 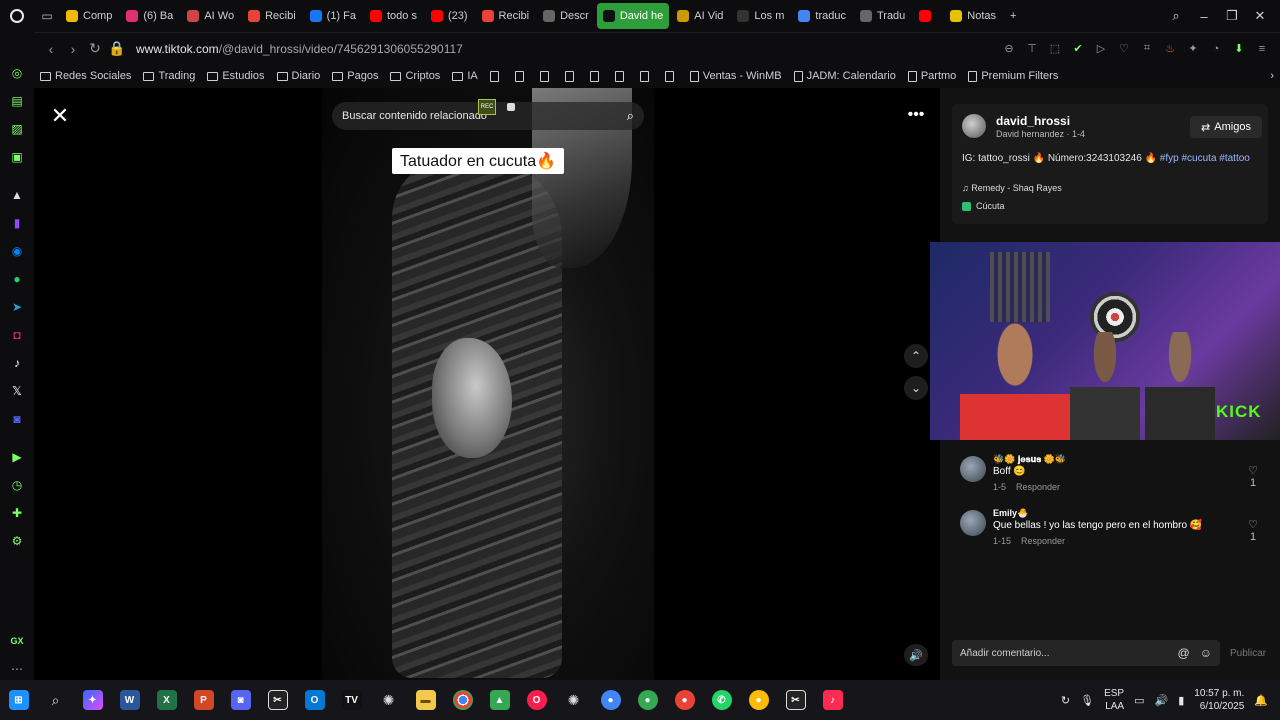 I want to click on player-icon: ▶, so click(x=17, y=457).